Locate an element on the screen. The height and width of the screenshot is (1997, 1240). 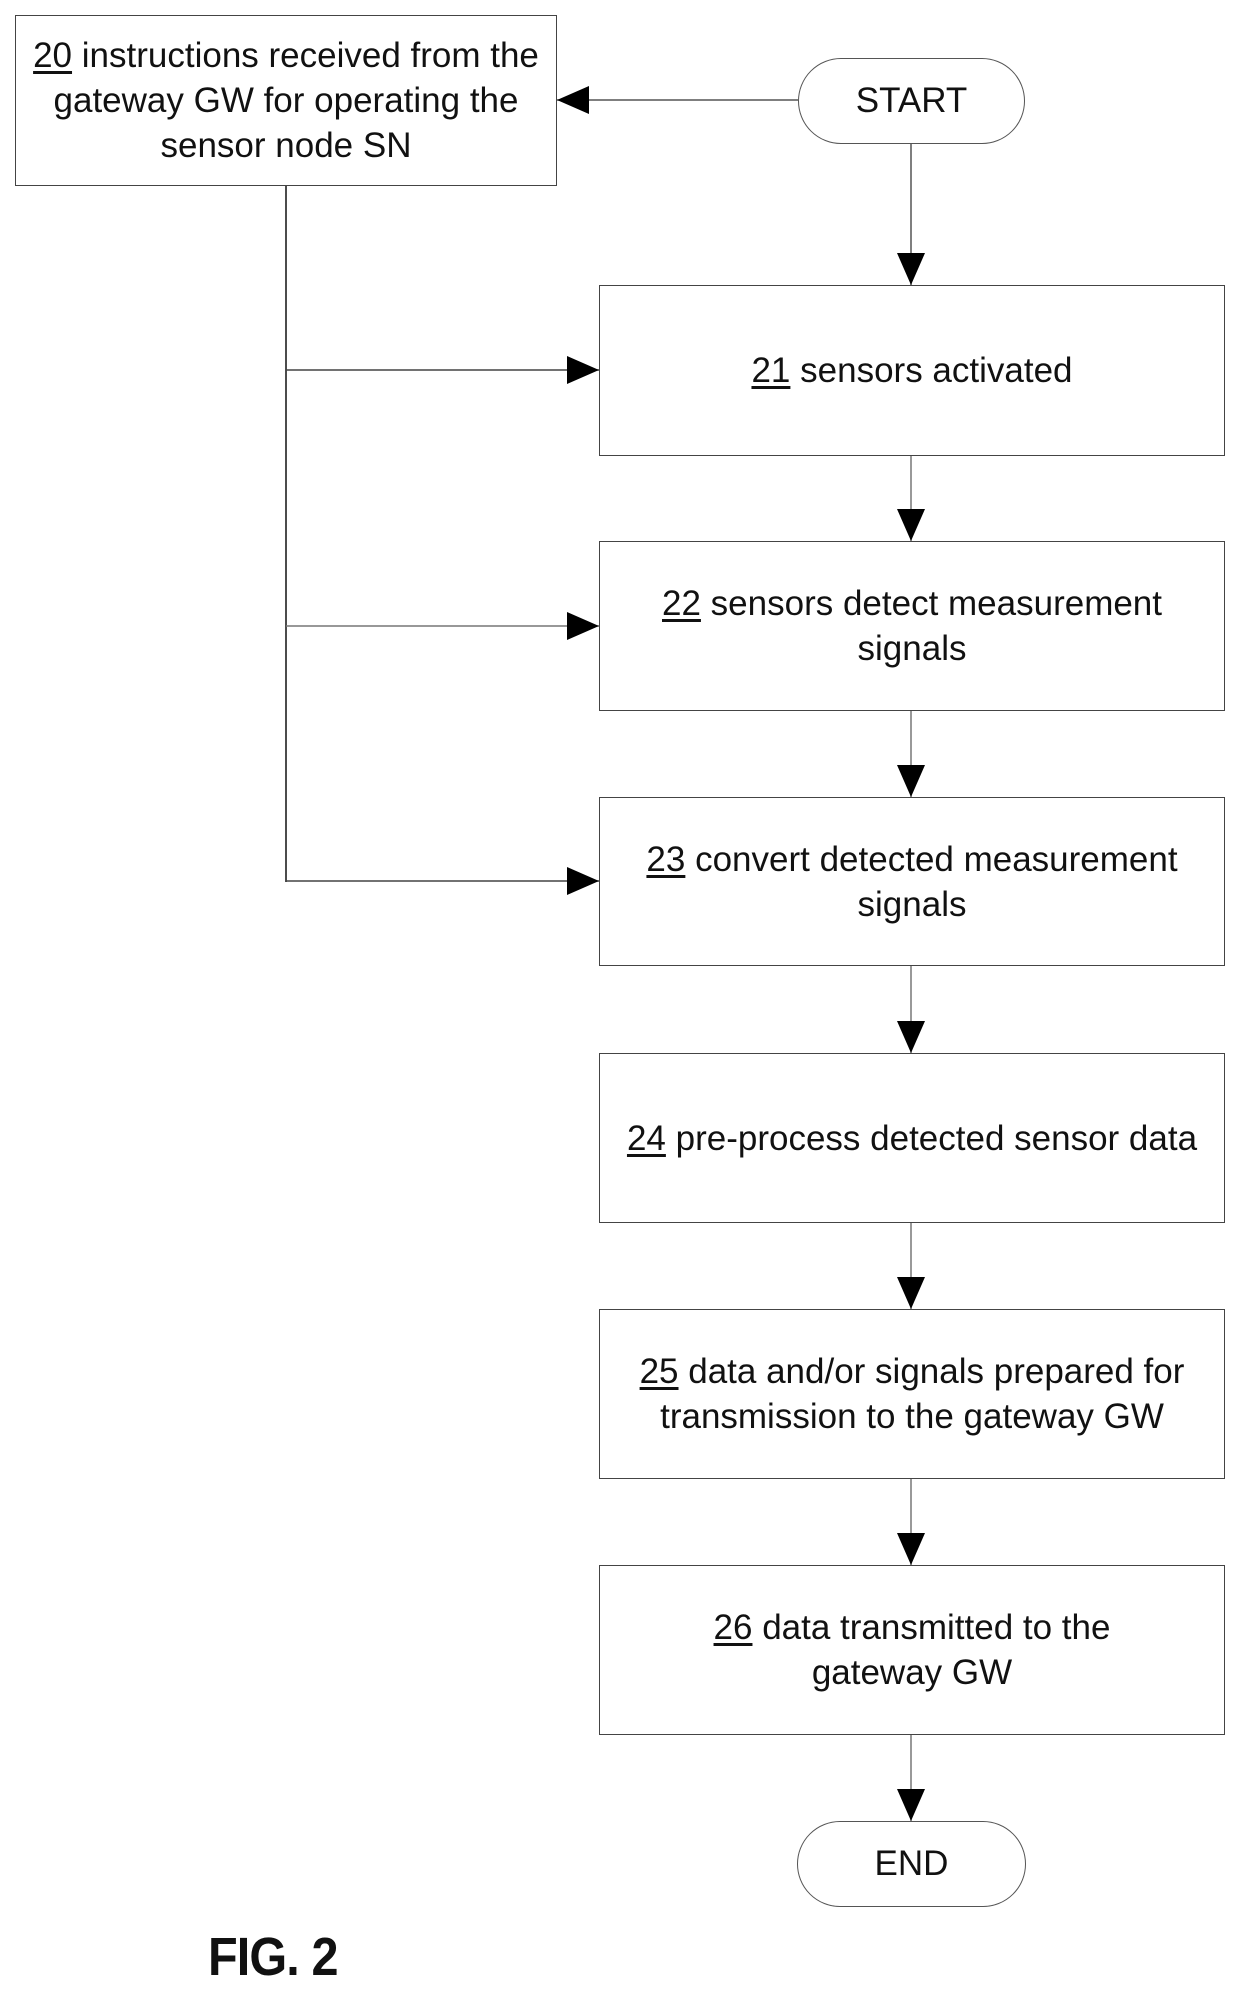
step-24-box: 24 pre-process detected sensor data is located at coordinates (912, 1138).